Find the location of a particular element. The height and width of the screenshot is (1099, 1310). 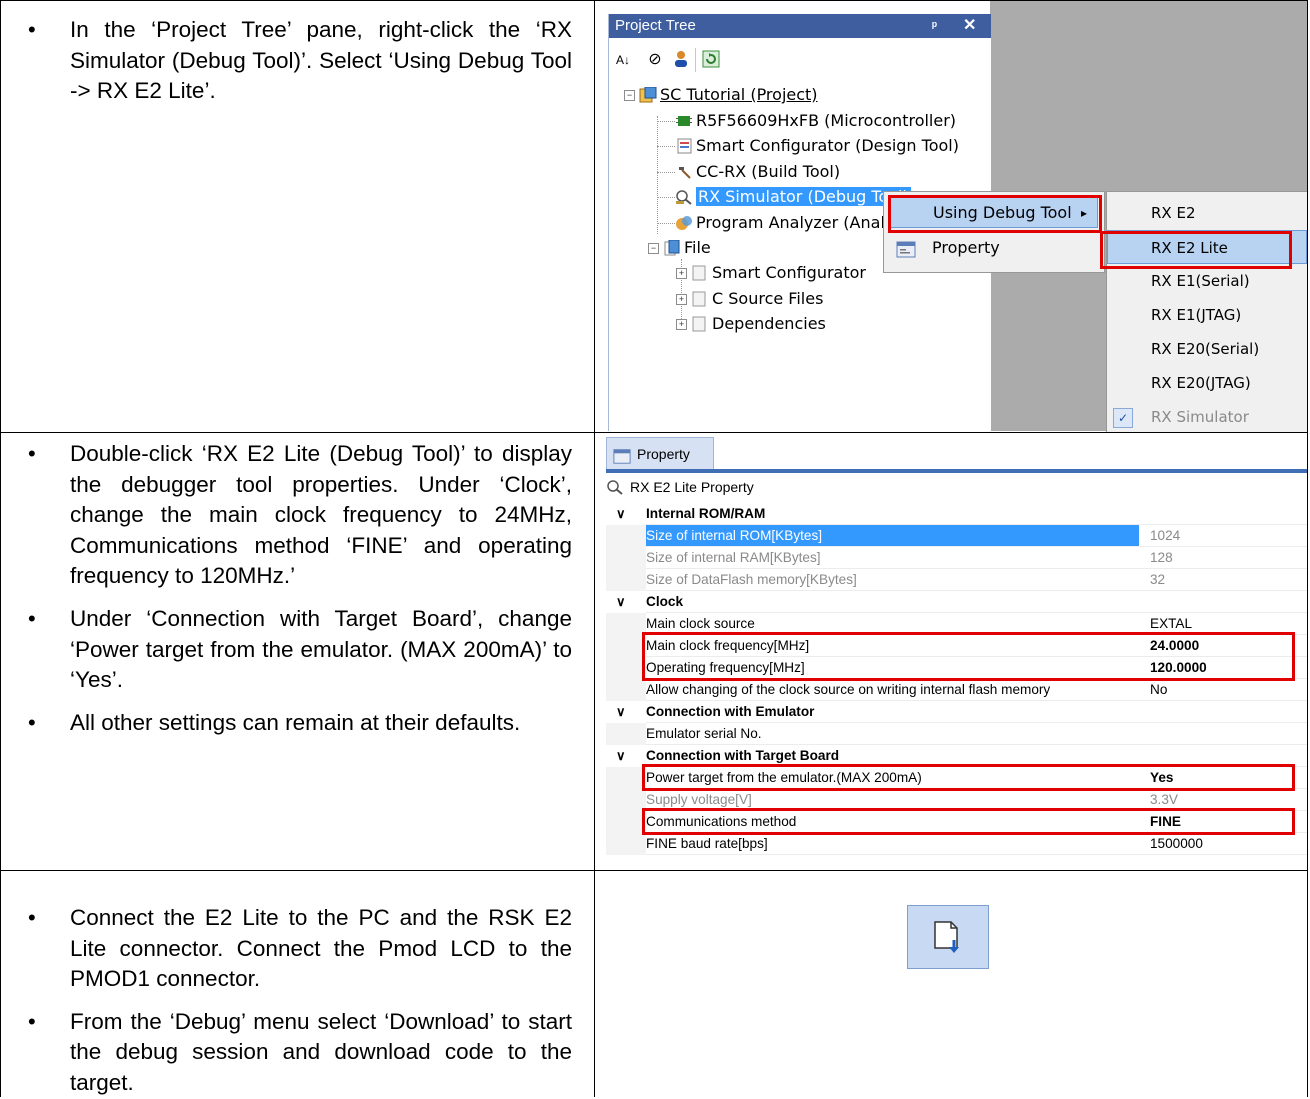

property-value: No is located at coordinates (1227, 690).